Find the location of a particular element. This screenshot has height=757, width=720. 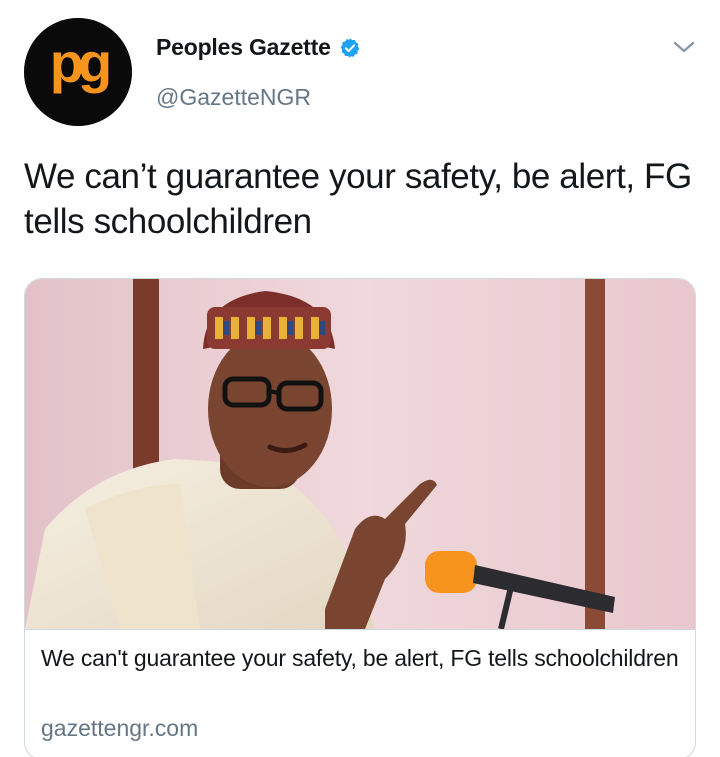

svg-text: pg is located at coordinates (79, 62).